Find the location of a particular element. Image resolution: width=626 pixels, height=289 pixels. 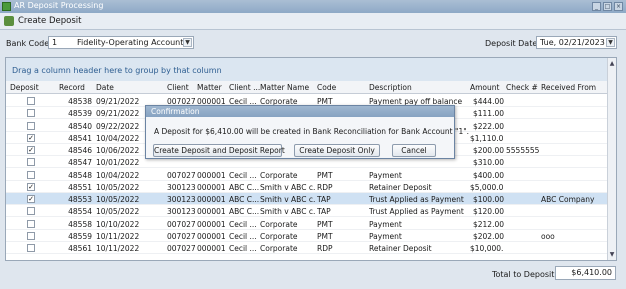

cell-amount: $310.00 is located at coordinates (488, 163).